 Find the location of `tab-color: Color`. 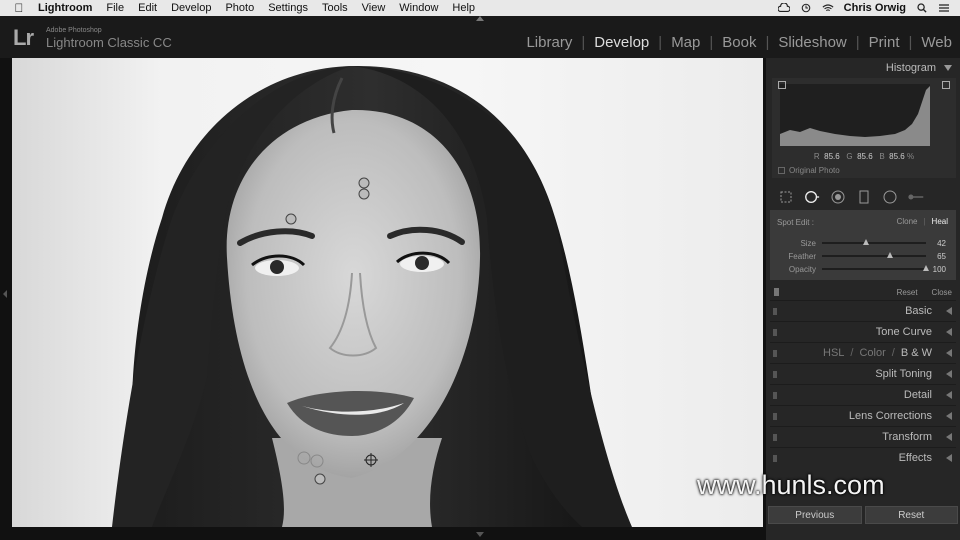

tab-color: Color is located at coordinates (872, 353).